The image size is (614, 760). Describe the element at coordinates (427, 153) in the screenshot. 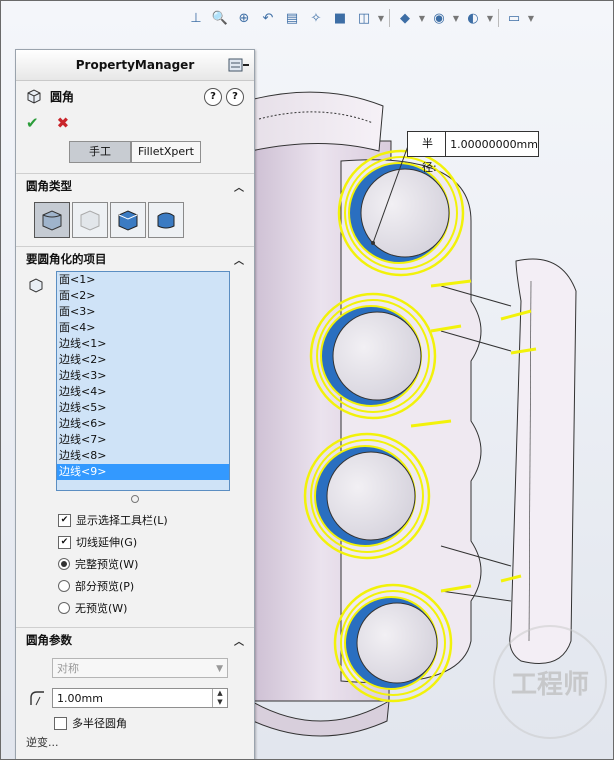

I see `dimension-label: 半径:` at that location.